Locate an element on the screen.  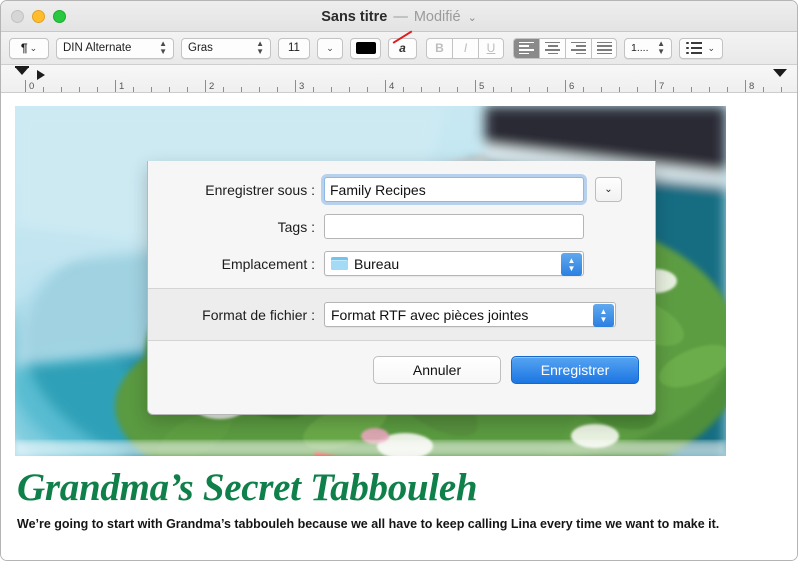
tags-row: Tags : is located at coordinates (401, 226).